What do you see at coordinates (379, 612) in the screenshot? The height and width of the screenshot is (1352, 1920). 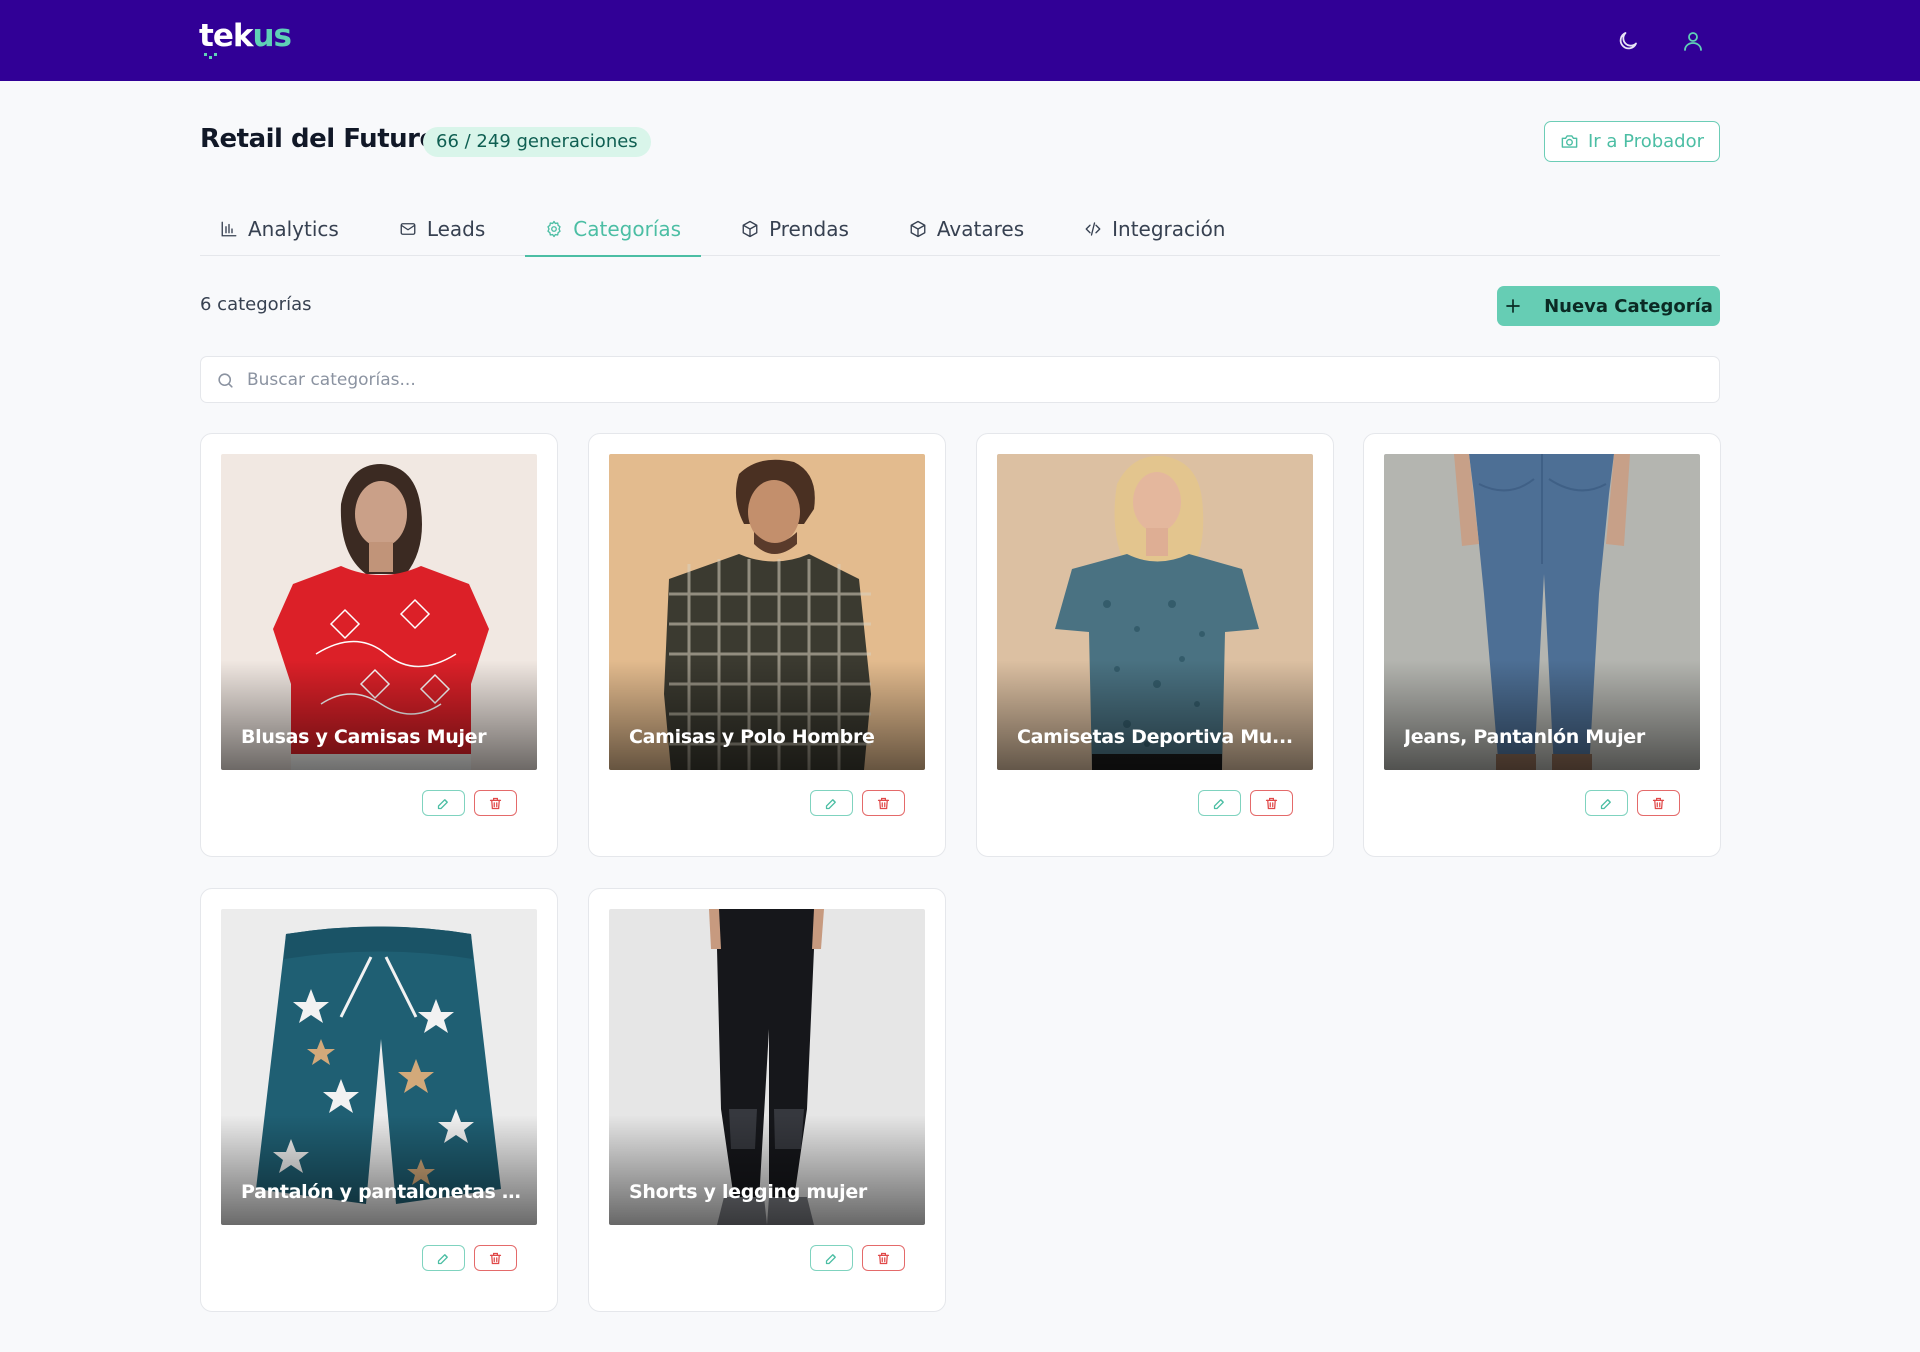 I see `category-image: Blusas y Camisas Mujer` at bounding box center [379, 612].